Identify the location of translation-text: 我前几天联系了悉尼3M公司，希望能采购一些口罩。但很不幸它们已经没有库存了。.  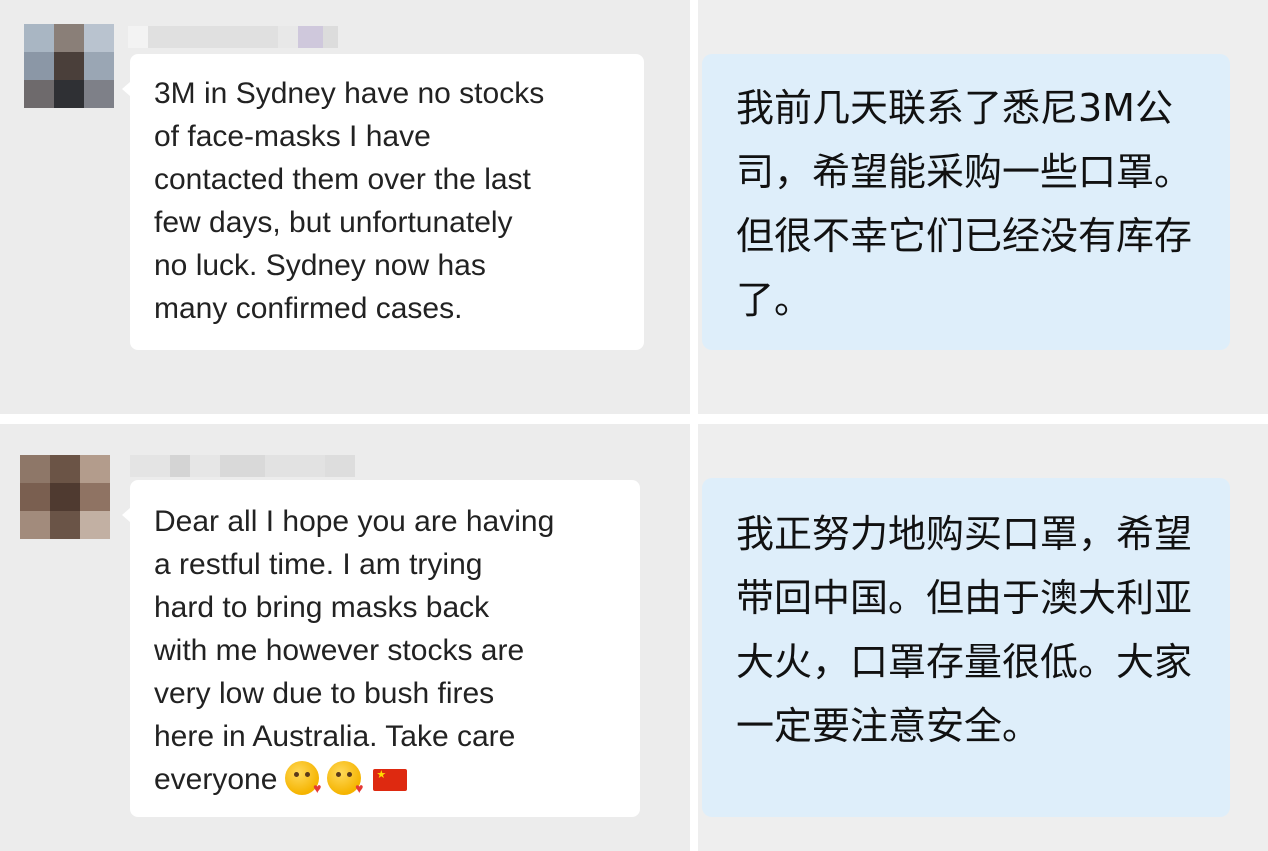
(964, 204).